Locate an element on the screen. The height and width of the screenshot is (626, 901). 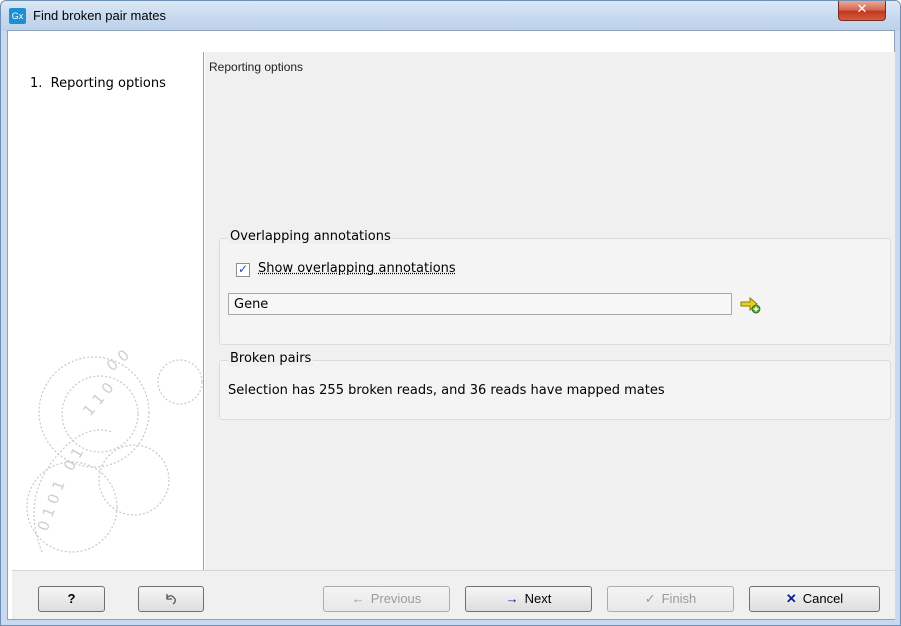
reset-button is located at coordinates (171, 599).